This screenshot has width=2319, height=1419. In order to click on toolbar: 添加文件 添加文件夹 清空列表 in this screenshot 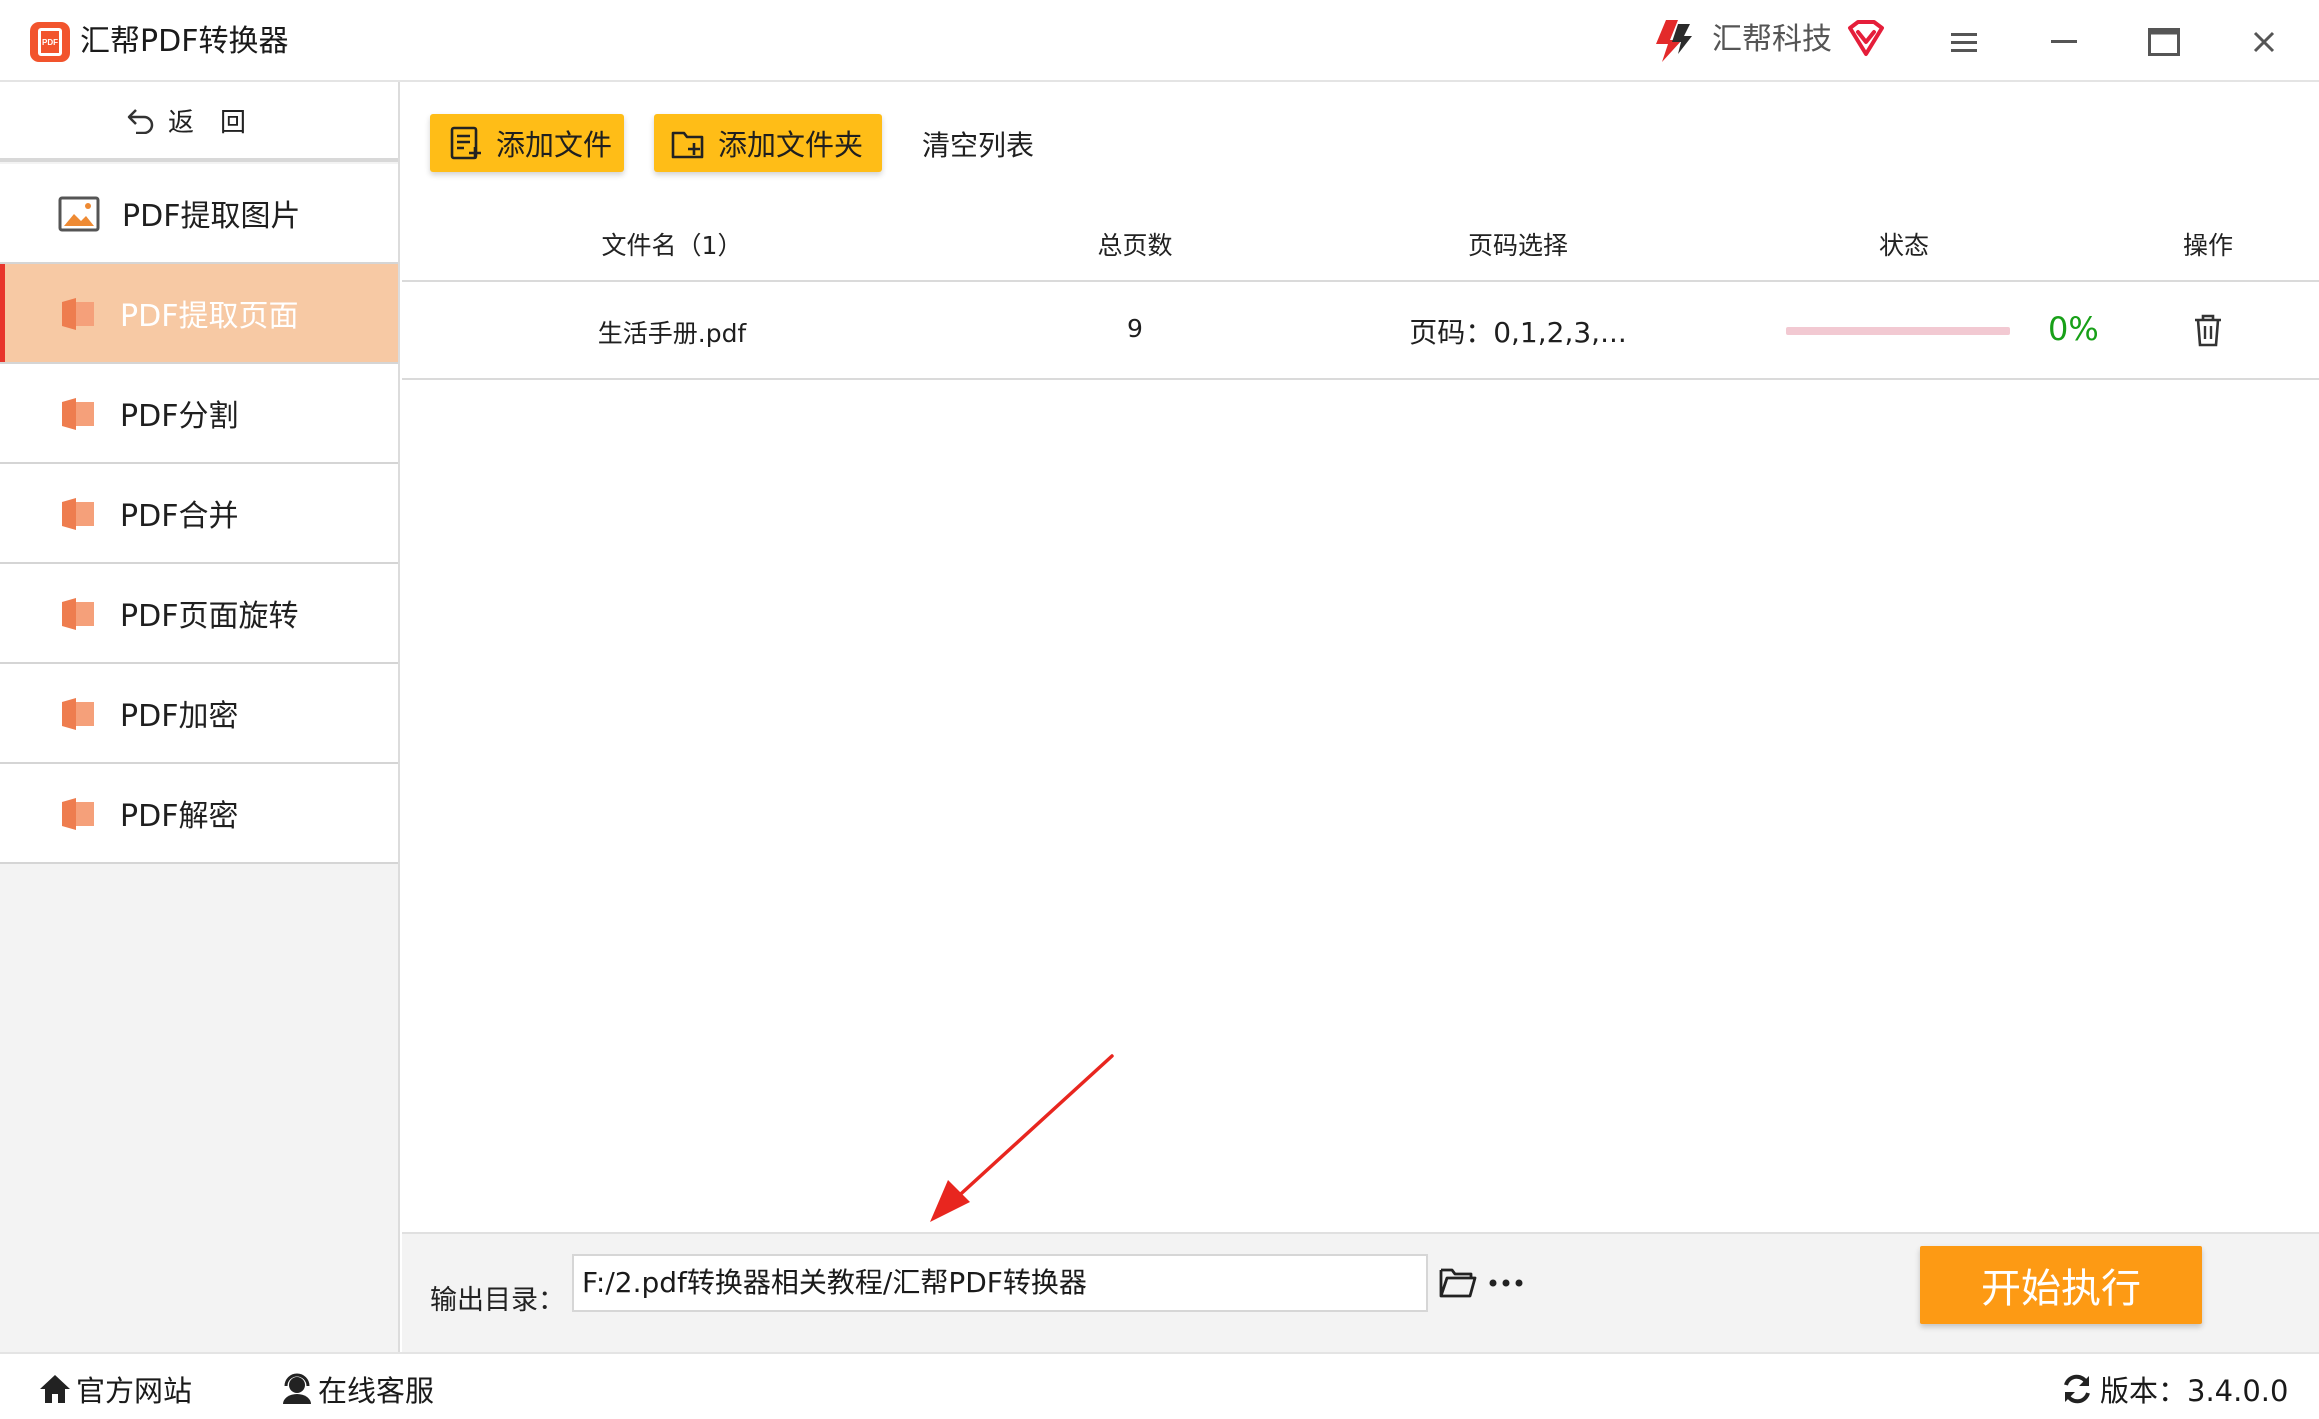, I will do `click(1360, 142)`.